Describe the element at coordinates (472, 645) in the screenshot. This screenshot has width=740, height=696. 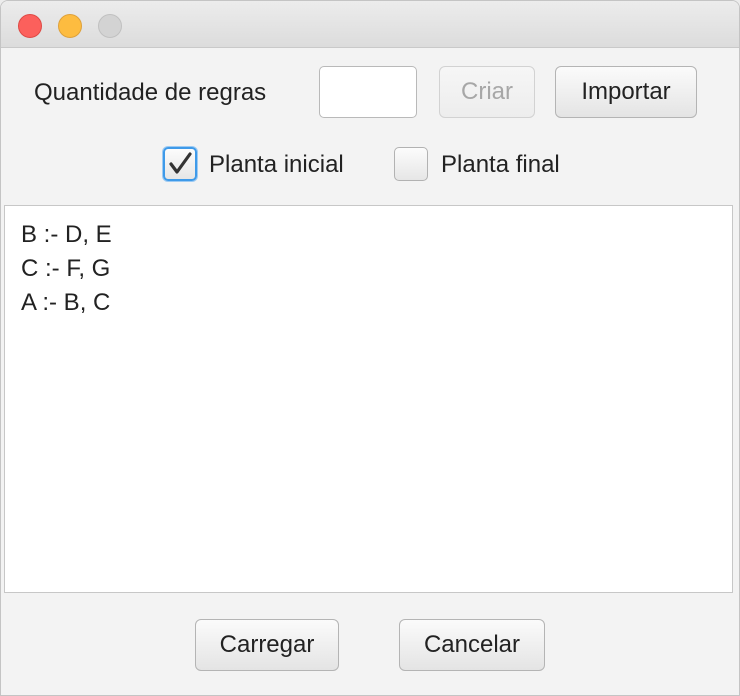
I see `cancel-button: Cancelar` at that location.